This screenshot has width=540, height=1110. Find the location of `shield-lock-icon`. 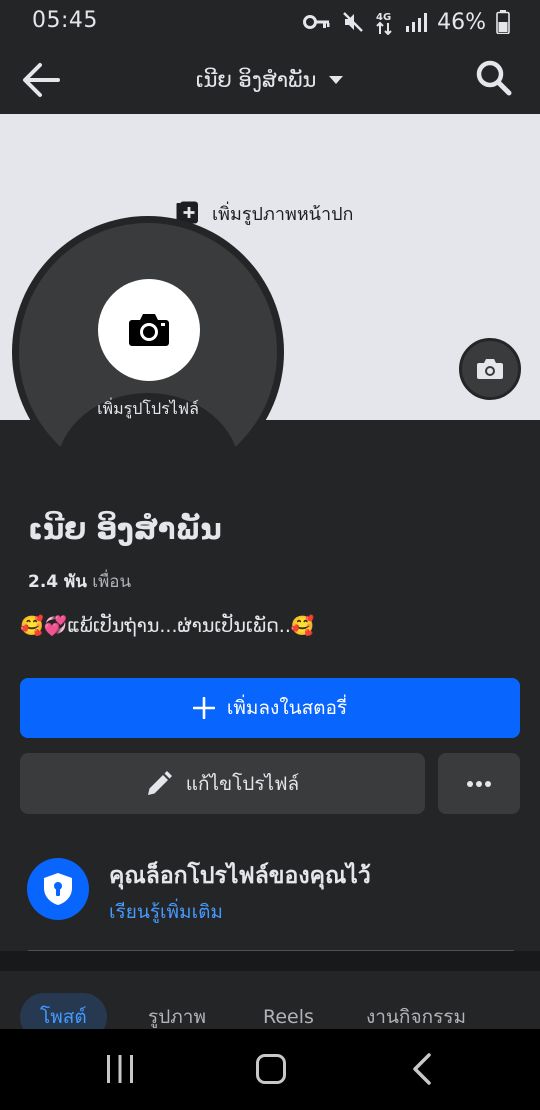

shield-lock-icon is located at coordinates (58, 889).